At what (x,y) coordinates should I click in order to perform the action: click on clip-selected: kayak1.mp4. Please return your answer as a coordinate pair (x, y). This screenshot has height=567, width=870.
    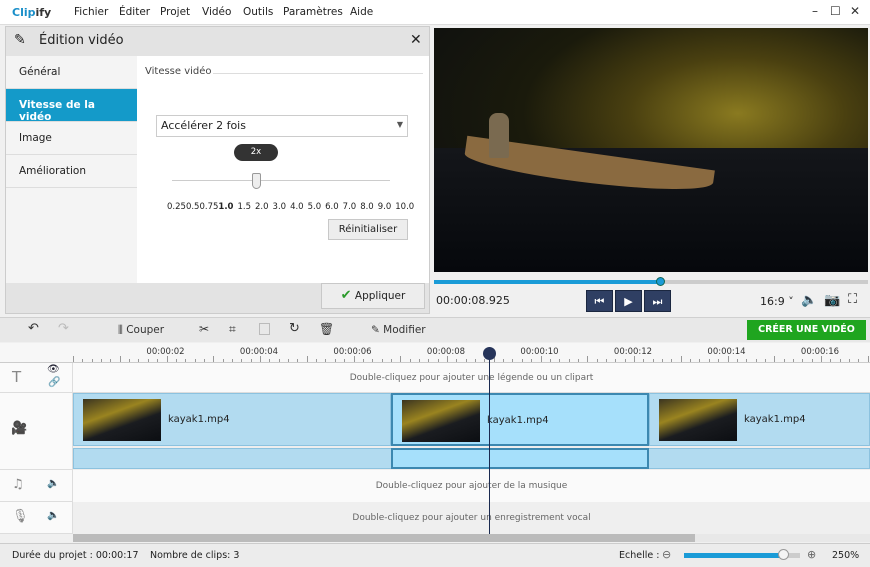
    Looking at the image, I should click on (520, 419).